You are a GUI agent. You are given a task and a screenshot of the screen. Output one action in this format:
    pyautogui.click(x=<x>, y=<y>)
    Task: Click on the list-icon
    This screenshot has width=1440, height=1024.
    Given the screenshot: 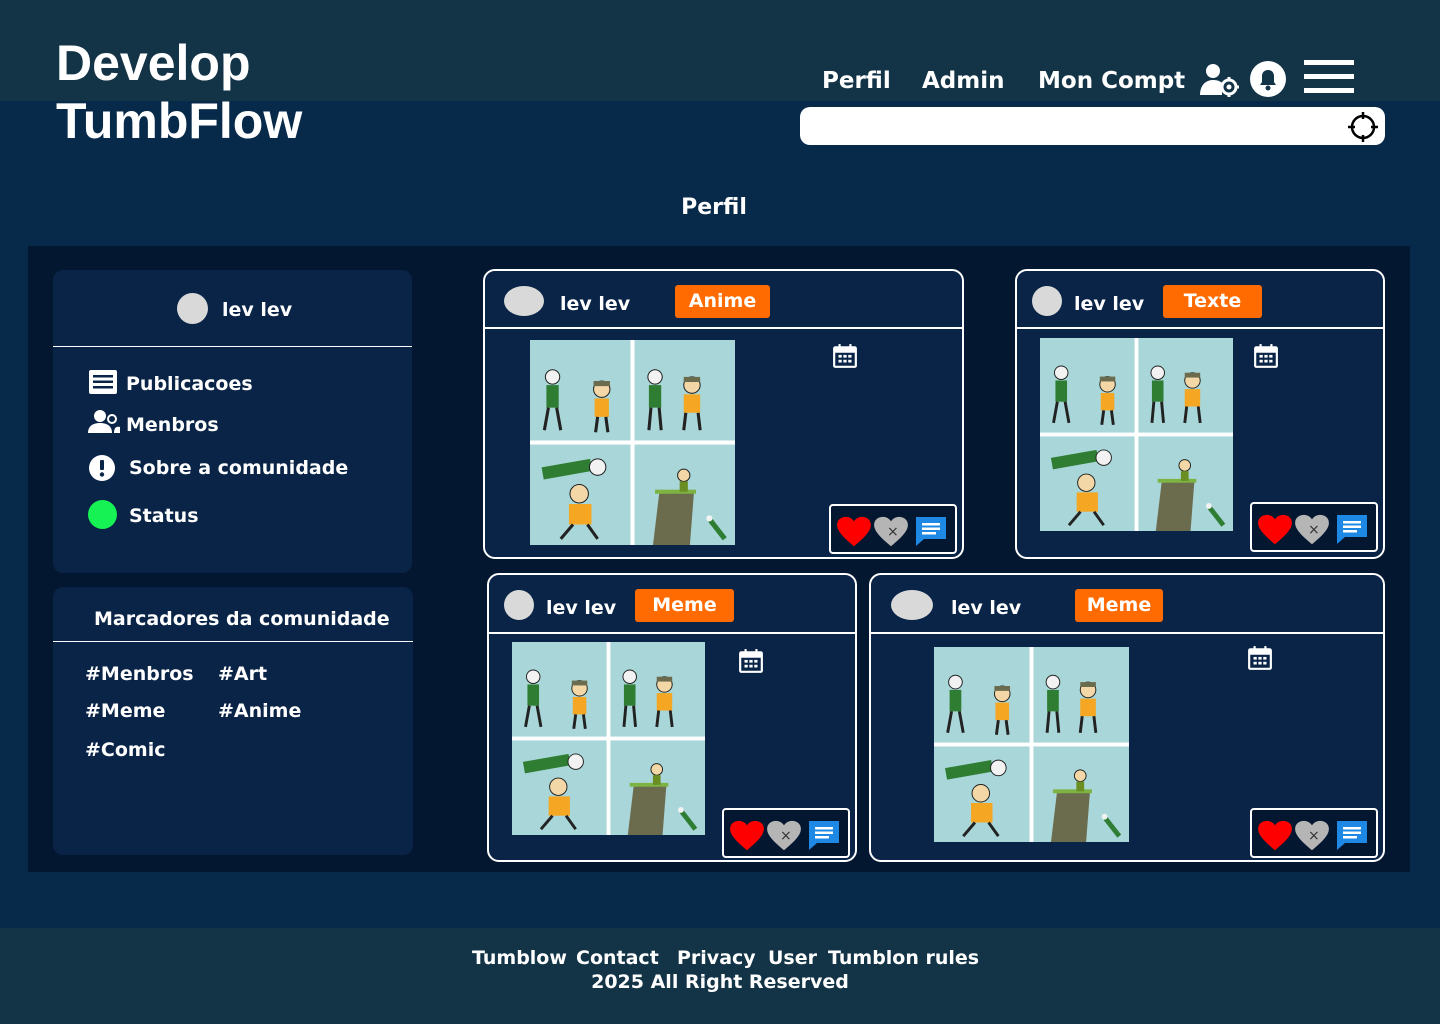 What is the action you would take?
    pyautogui.click(x=103, y=384)
    